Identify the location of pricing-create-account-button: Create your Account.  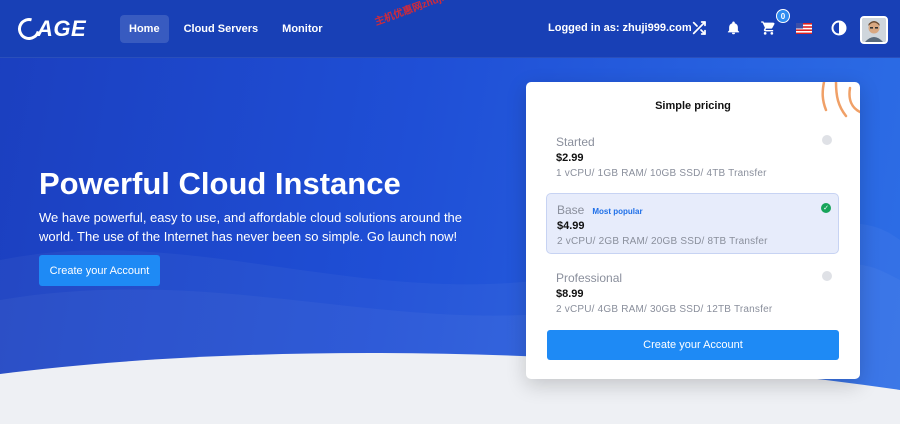
(693, 345).